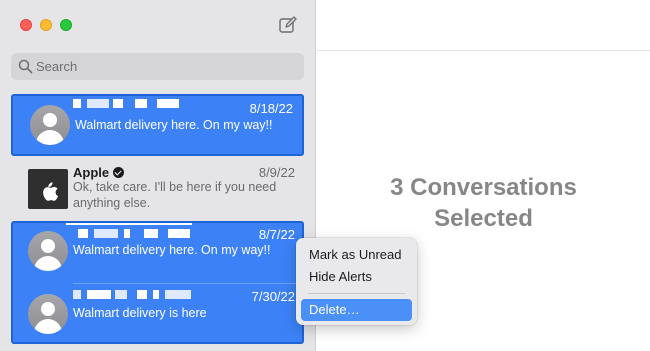 This screenshot has width=650, height=351. I want to click on conversation-date: 8/9/22, so click(276, 172).